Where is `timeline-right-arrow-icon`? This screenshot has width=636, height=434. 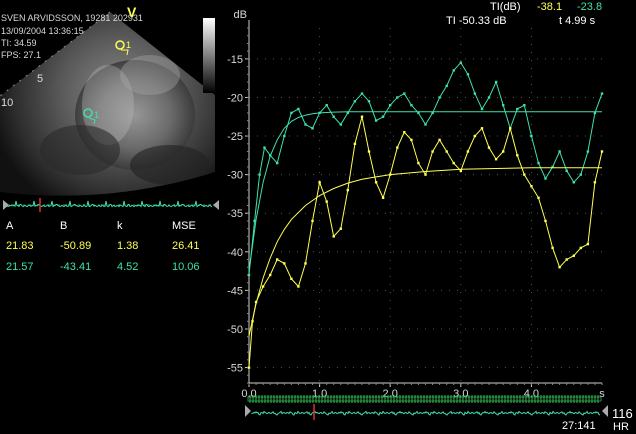 timeline-right-arrow-icon is located at coordinates (605, 411).